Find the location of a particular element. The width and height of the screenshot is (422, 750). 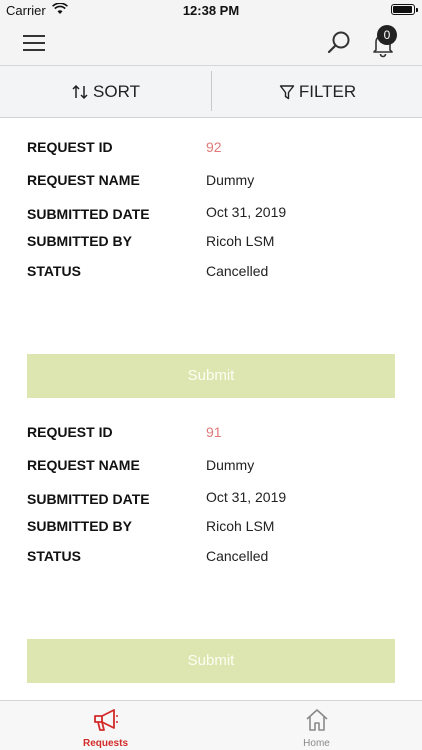

nav-bar: 0 is located at coordinates (211, 43).